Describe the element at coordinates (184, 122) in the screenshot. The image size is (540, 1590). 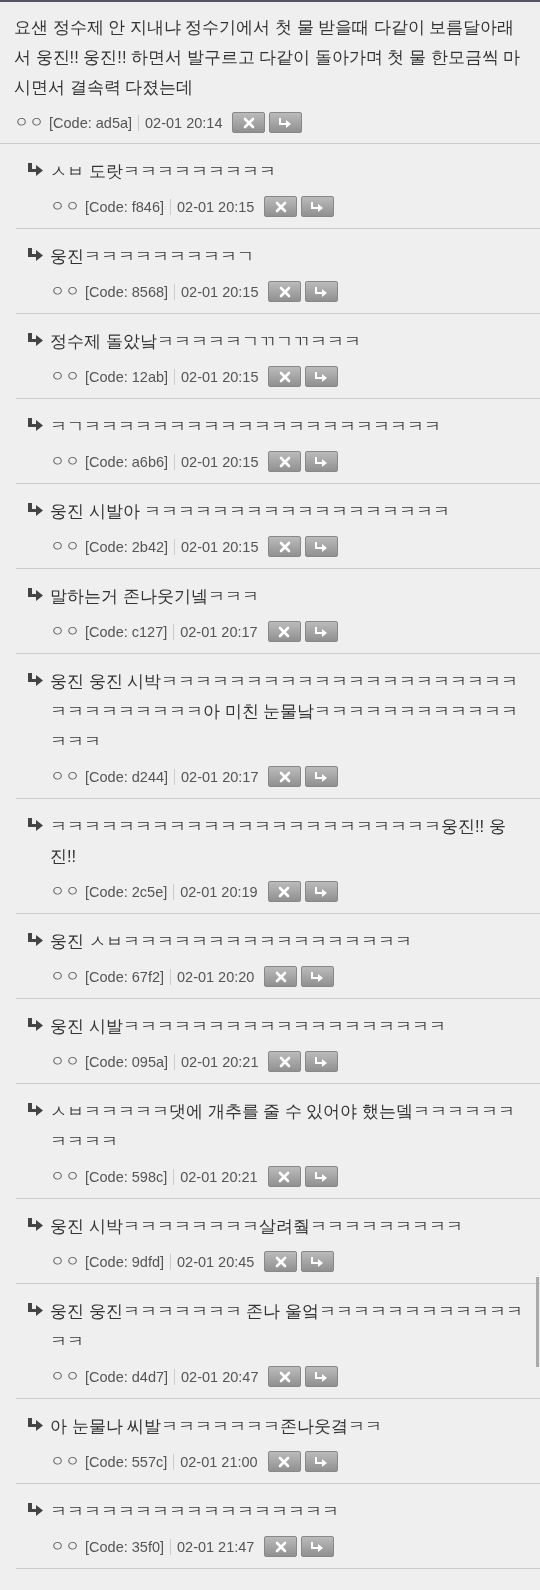
I see `comment-time: 02-01 20:14` at that location.